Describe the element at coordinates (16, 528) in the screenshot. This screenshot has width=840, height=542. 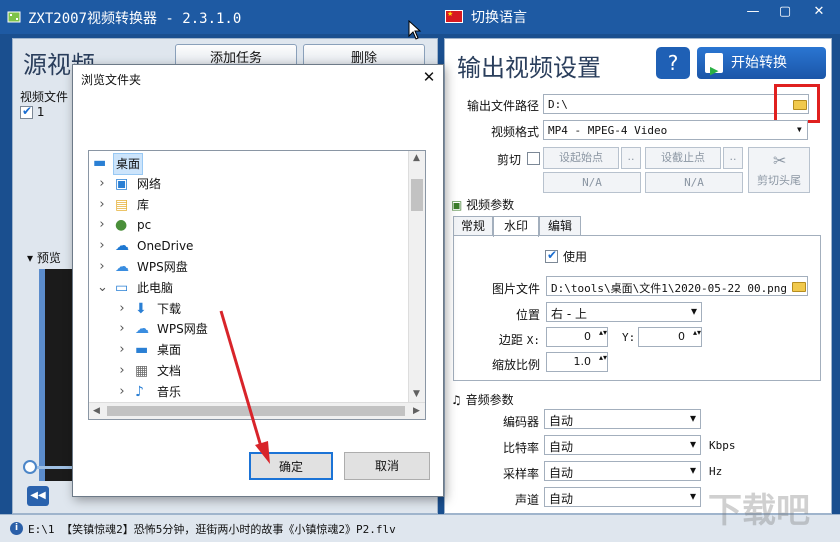
I see `info-icon: i` at that location.